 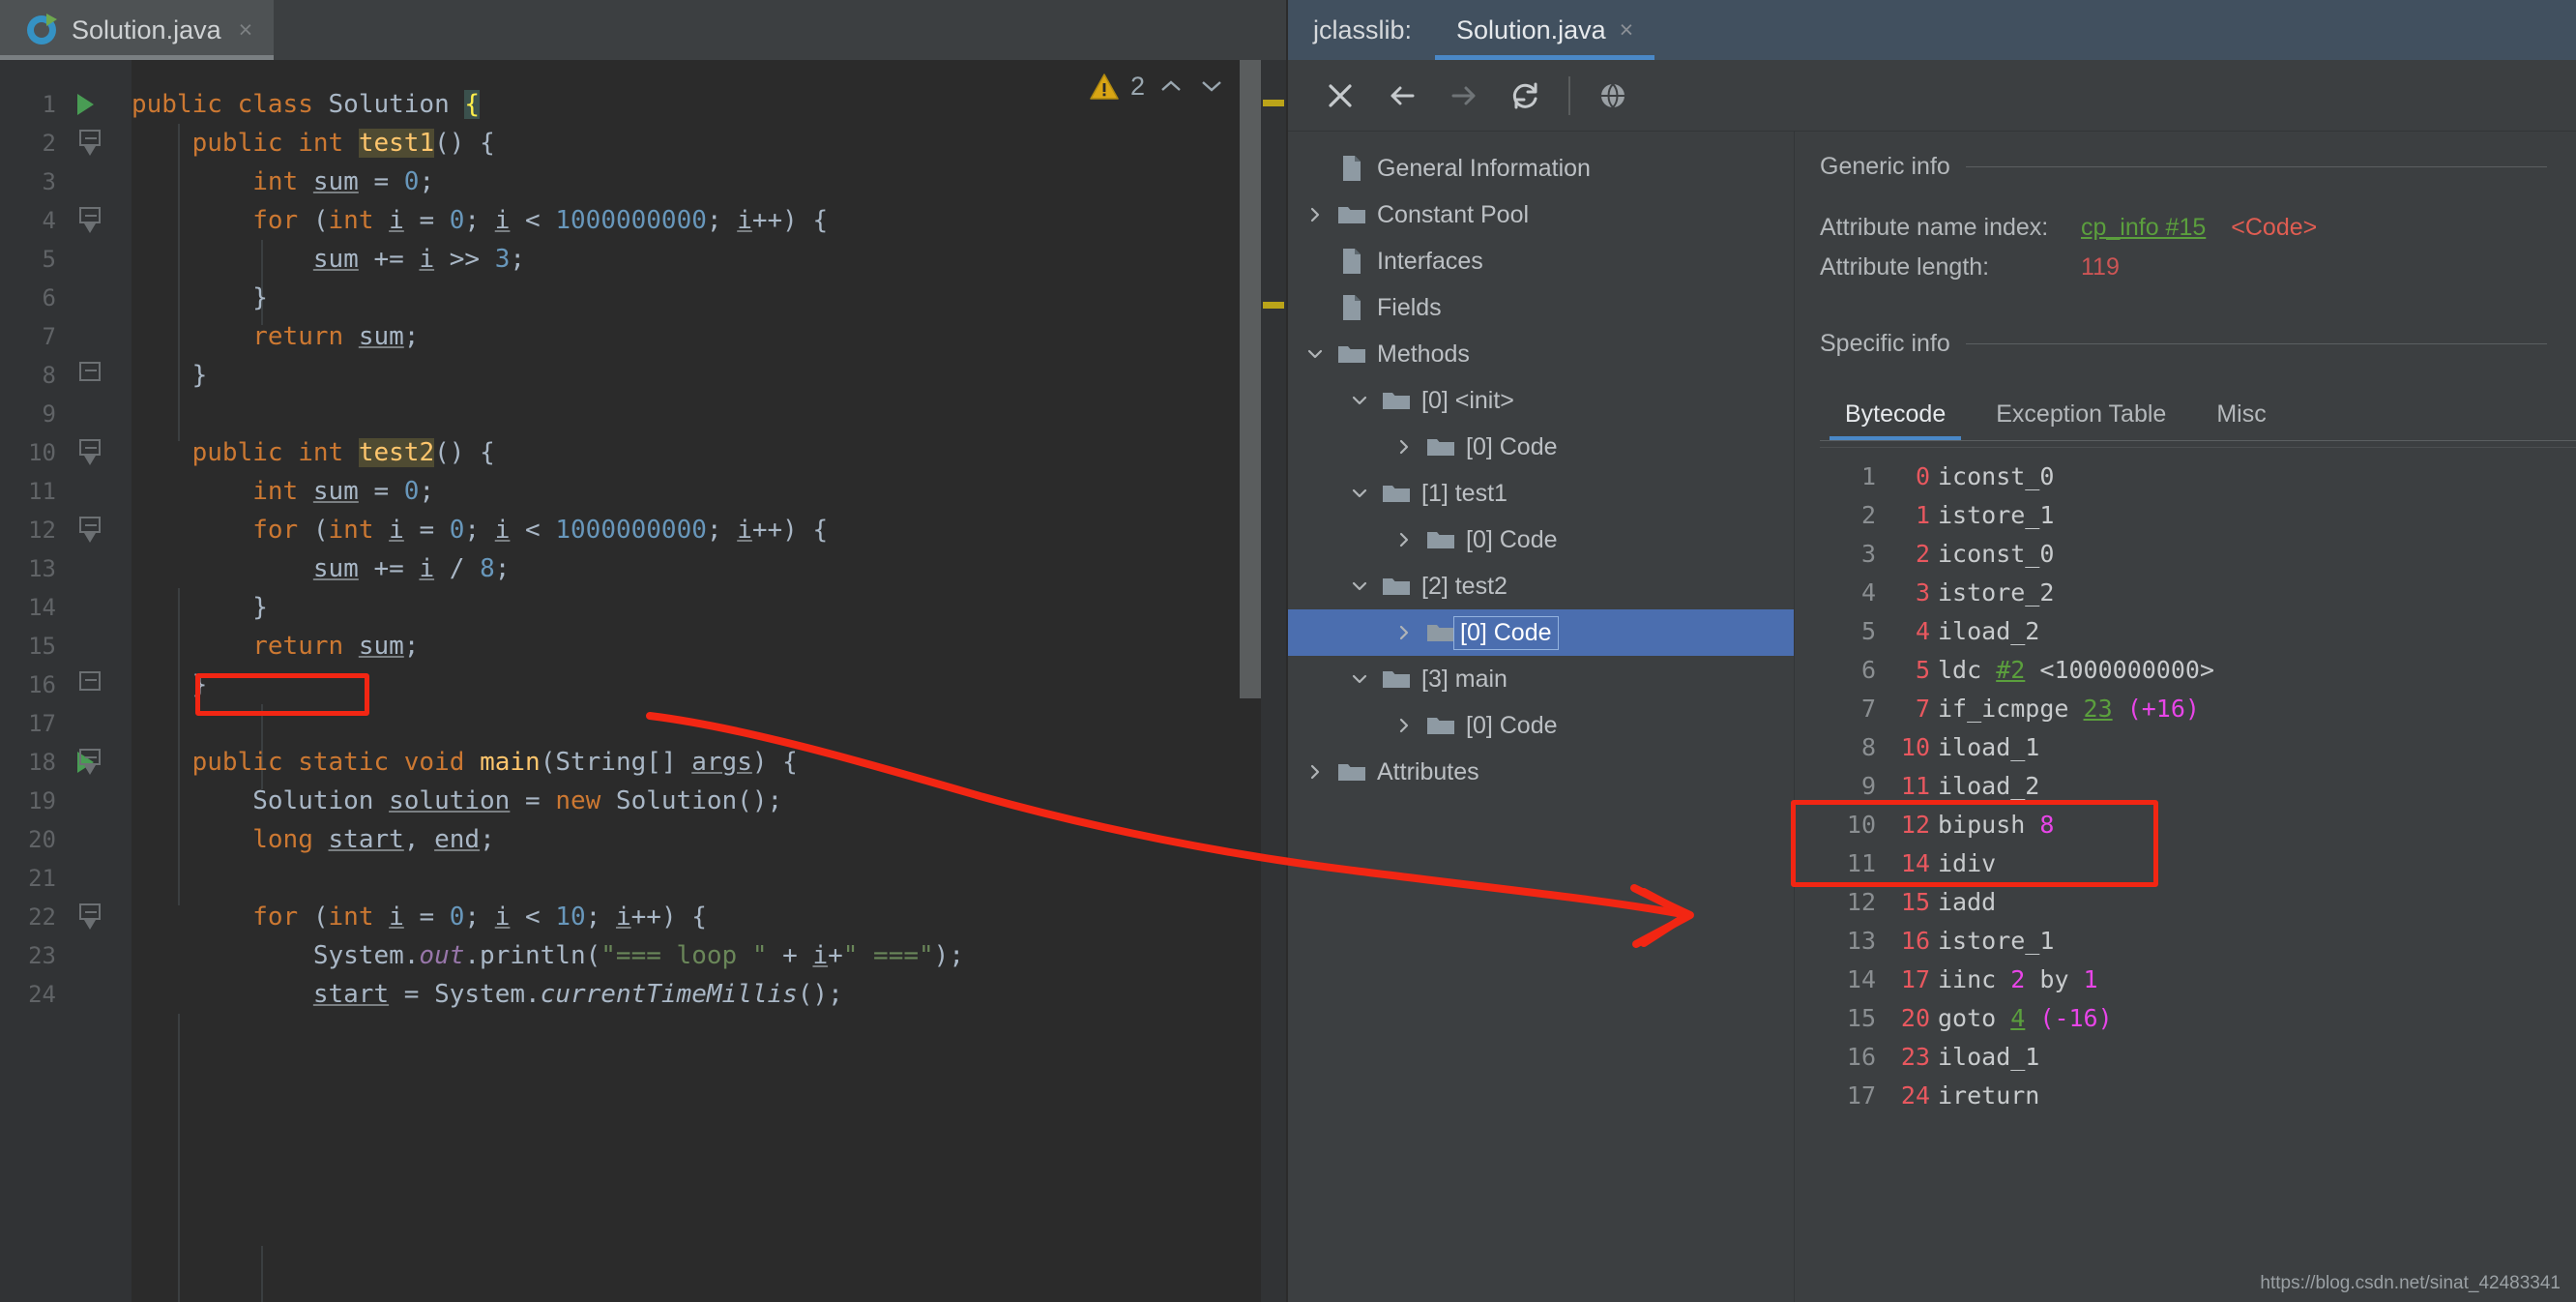 What do you see at coordinates (1402, 96) in the screenshot?
I see `back-icon` at bounding box center [1402, 96].